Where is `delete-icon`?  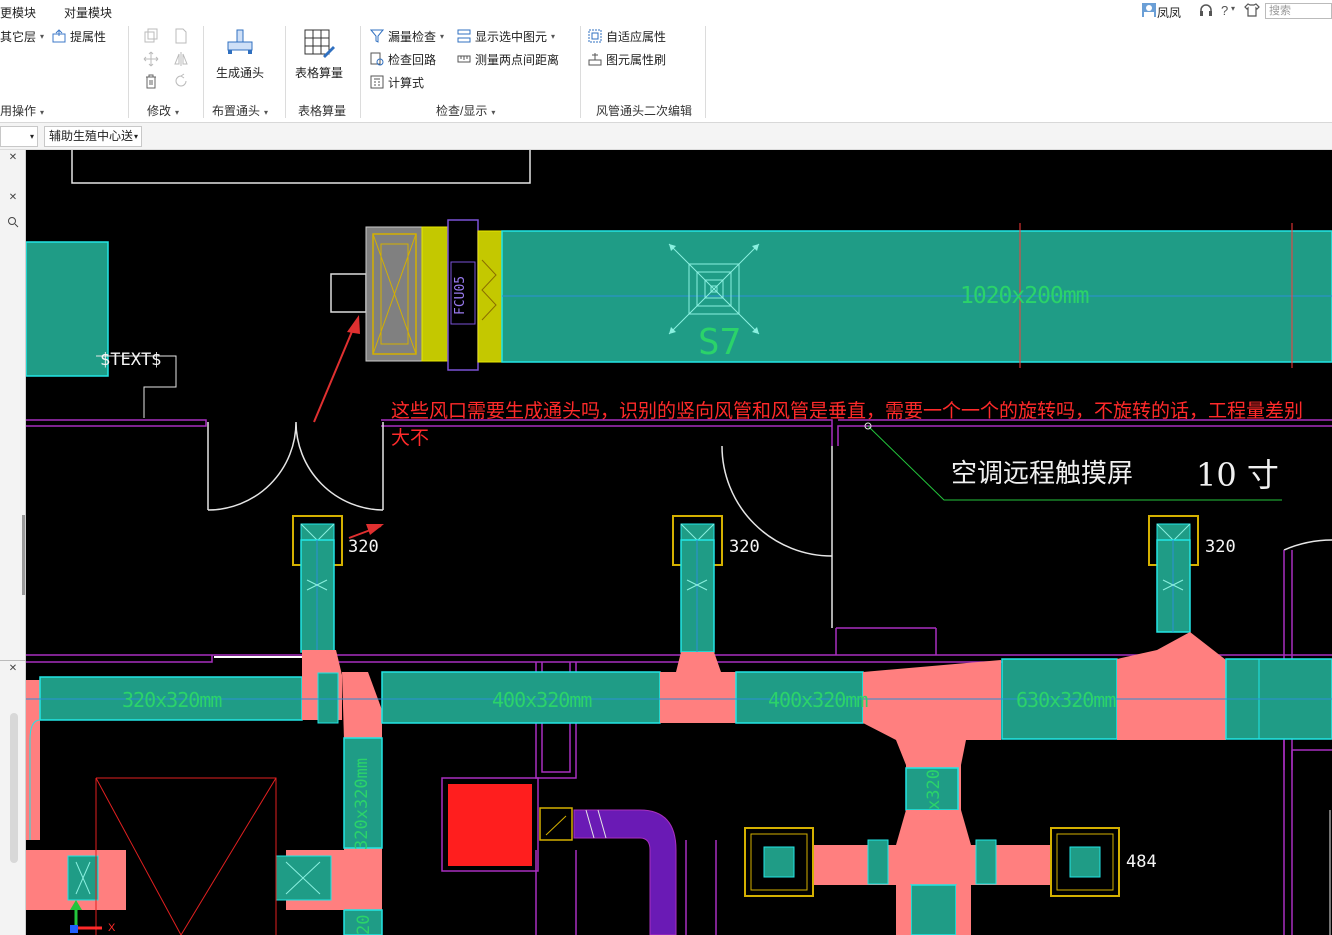
delete-icon is located at coordinates (151, 81).